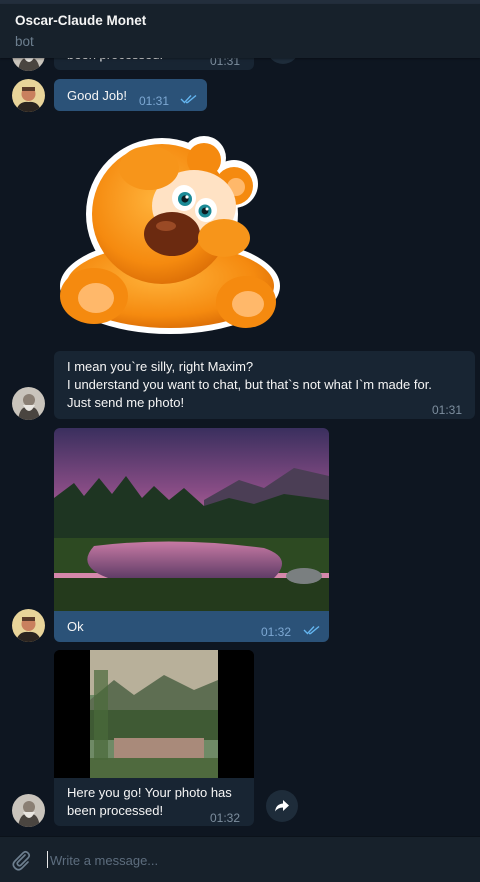 Image resolution: width=480 pixels, height=882 pixels. What do you see at coordinates (130, 95) in the screenshot?
I see `message-bubble-outgoing: Good Job! 01:31` at bounding box center [130, 95].